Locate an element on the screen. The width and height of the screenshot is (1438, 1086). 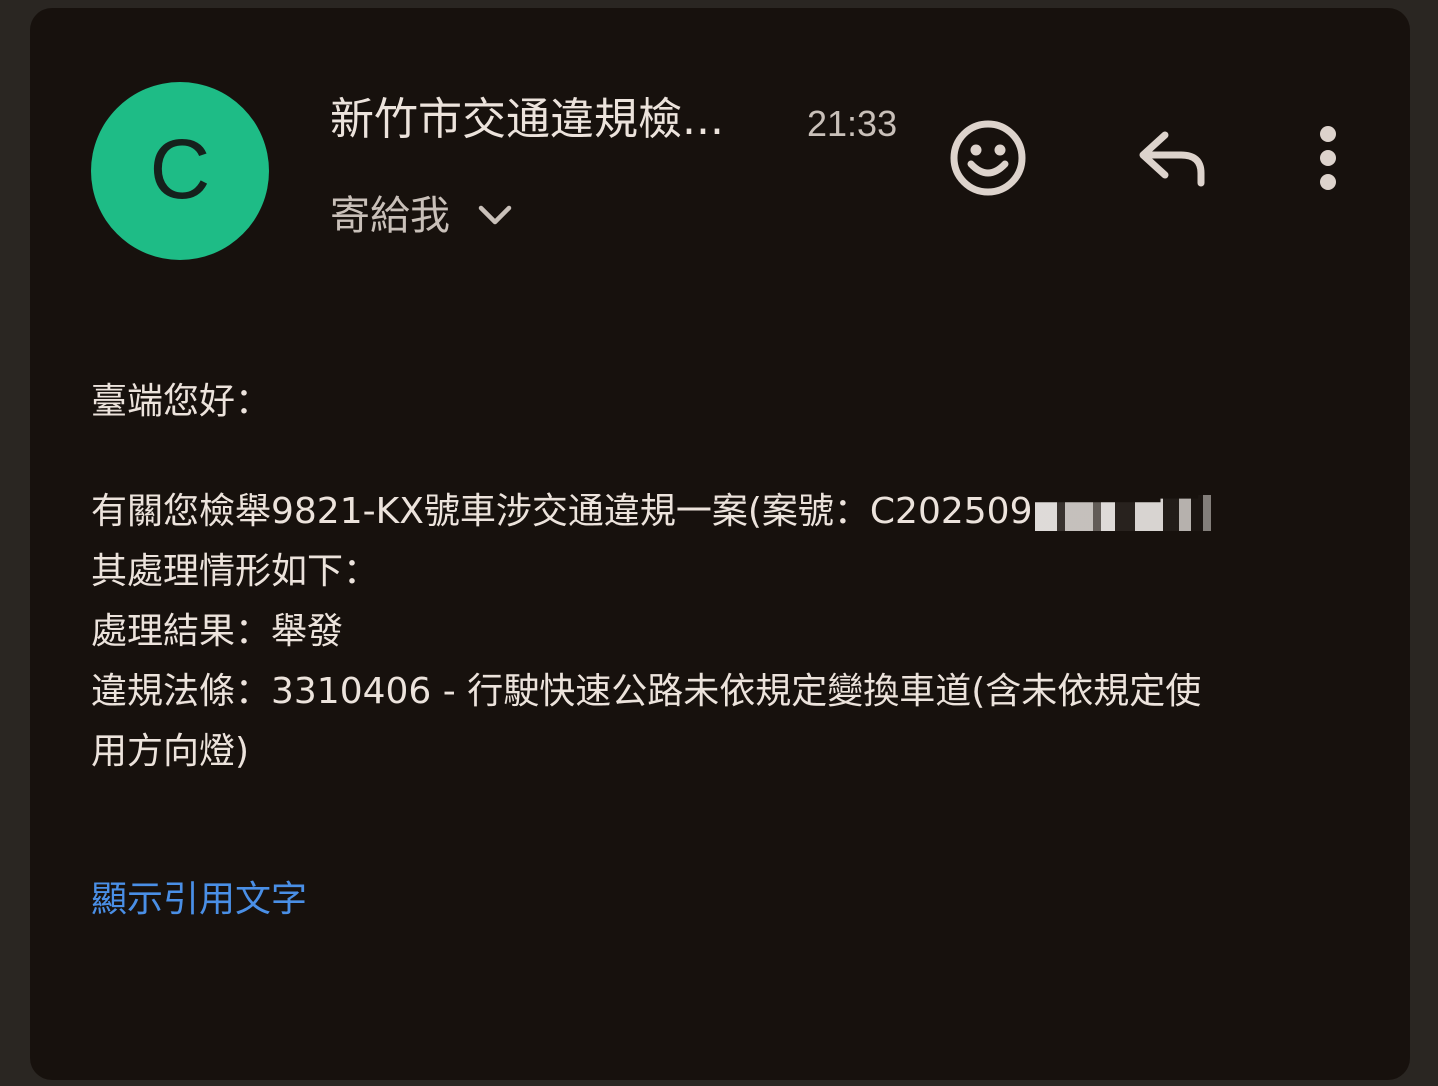
case-text: 有關您檢舉9821-KX號車涉交通違規一案(案號：C202509 is located at coordinates (562, 511).